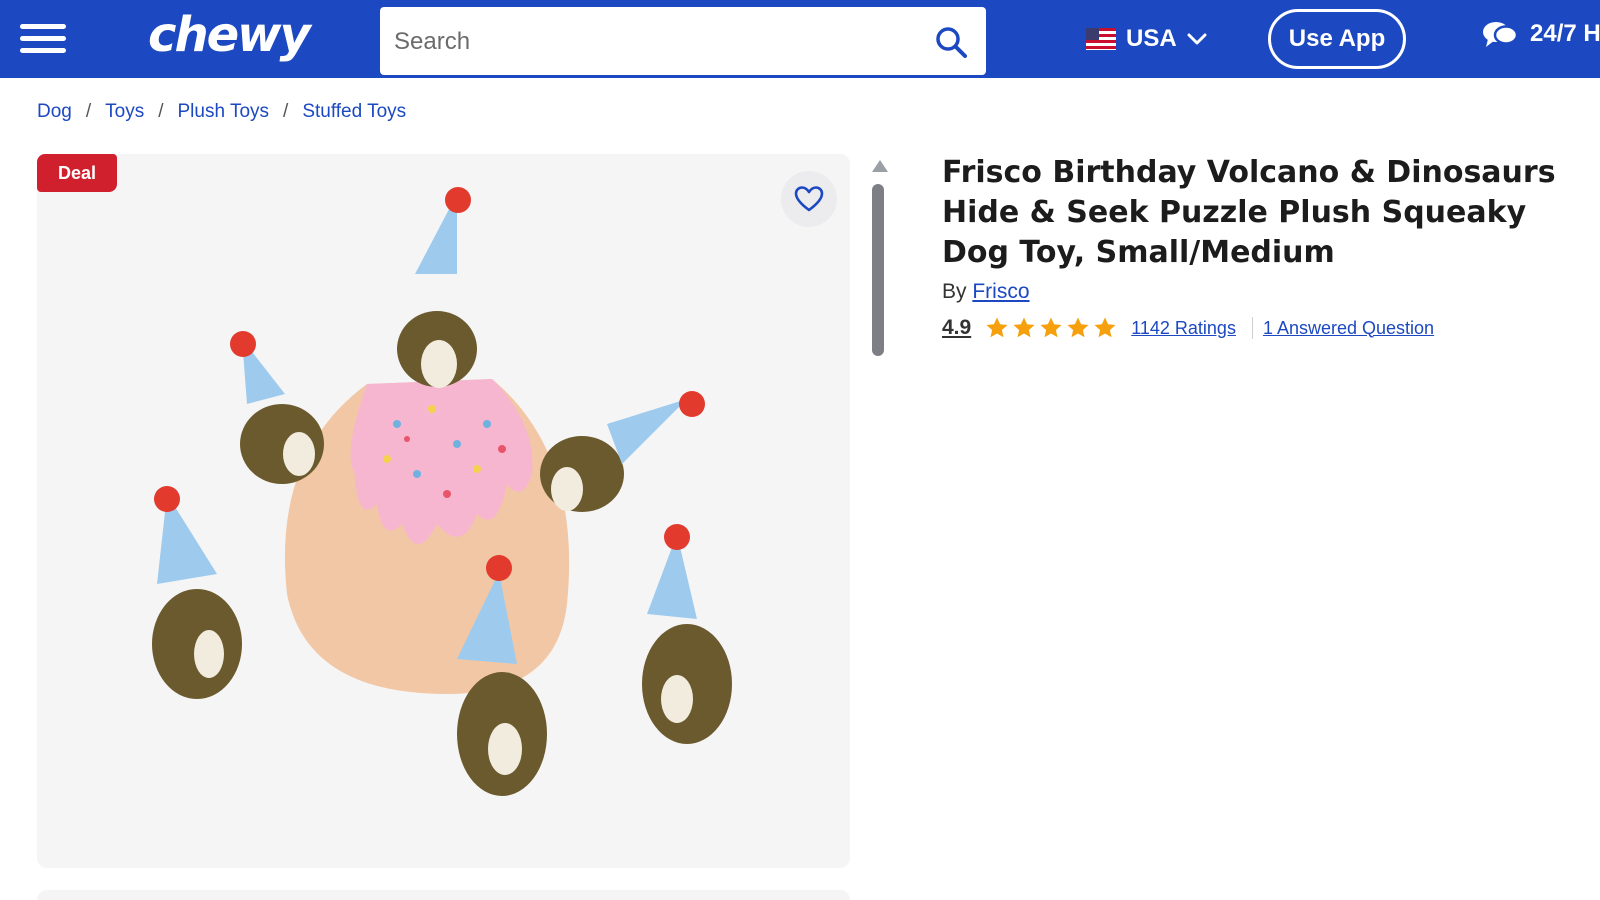 Image resolution: width=1600 pixels, height=900 pixels. What do you see at coordinates (43, 39) in the screenshot?
I see `hamburger-menu-icon` at bounding box center [43, 39].